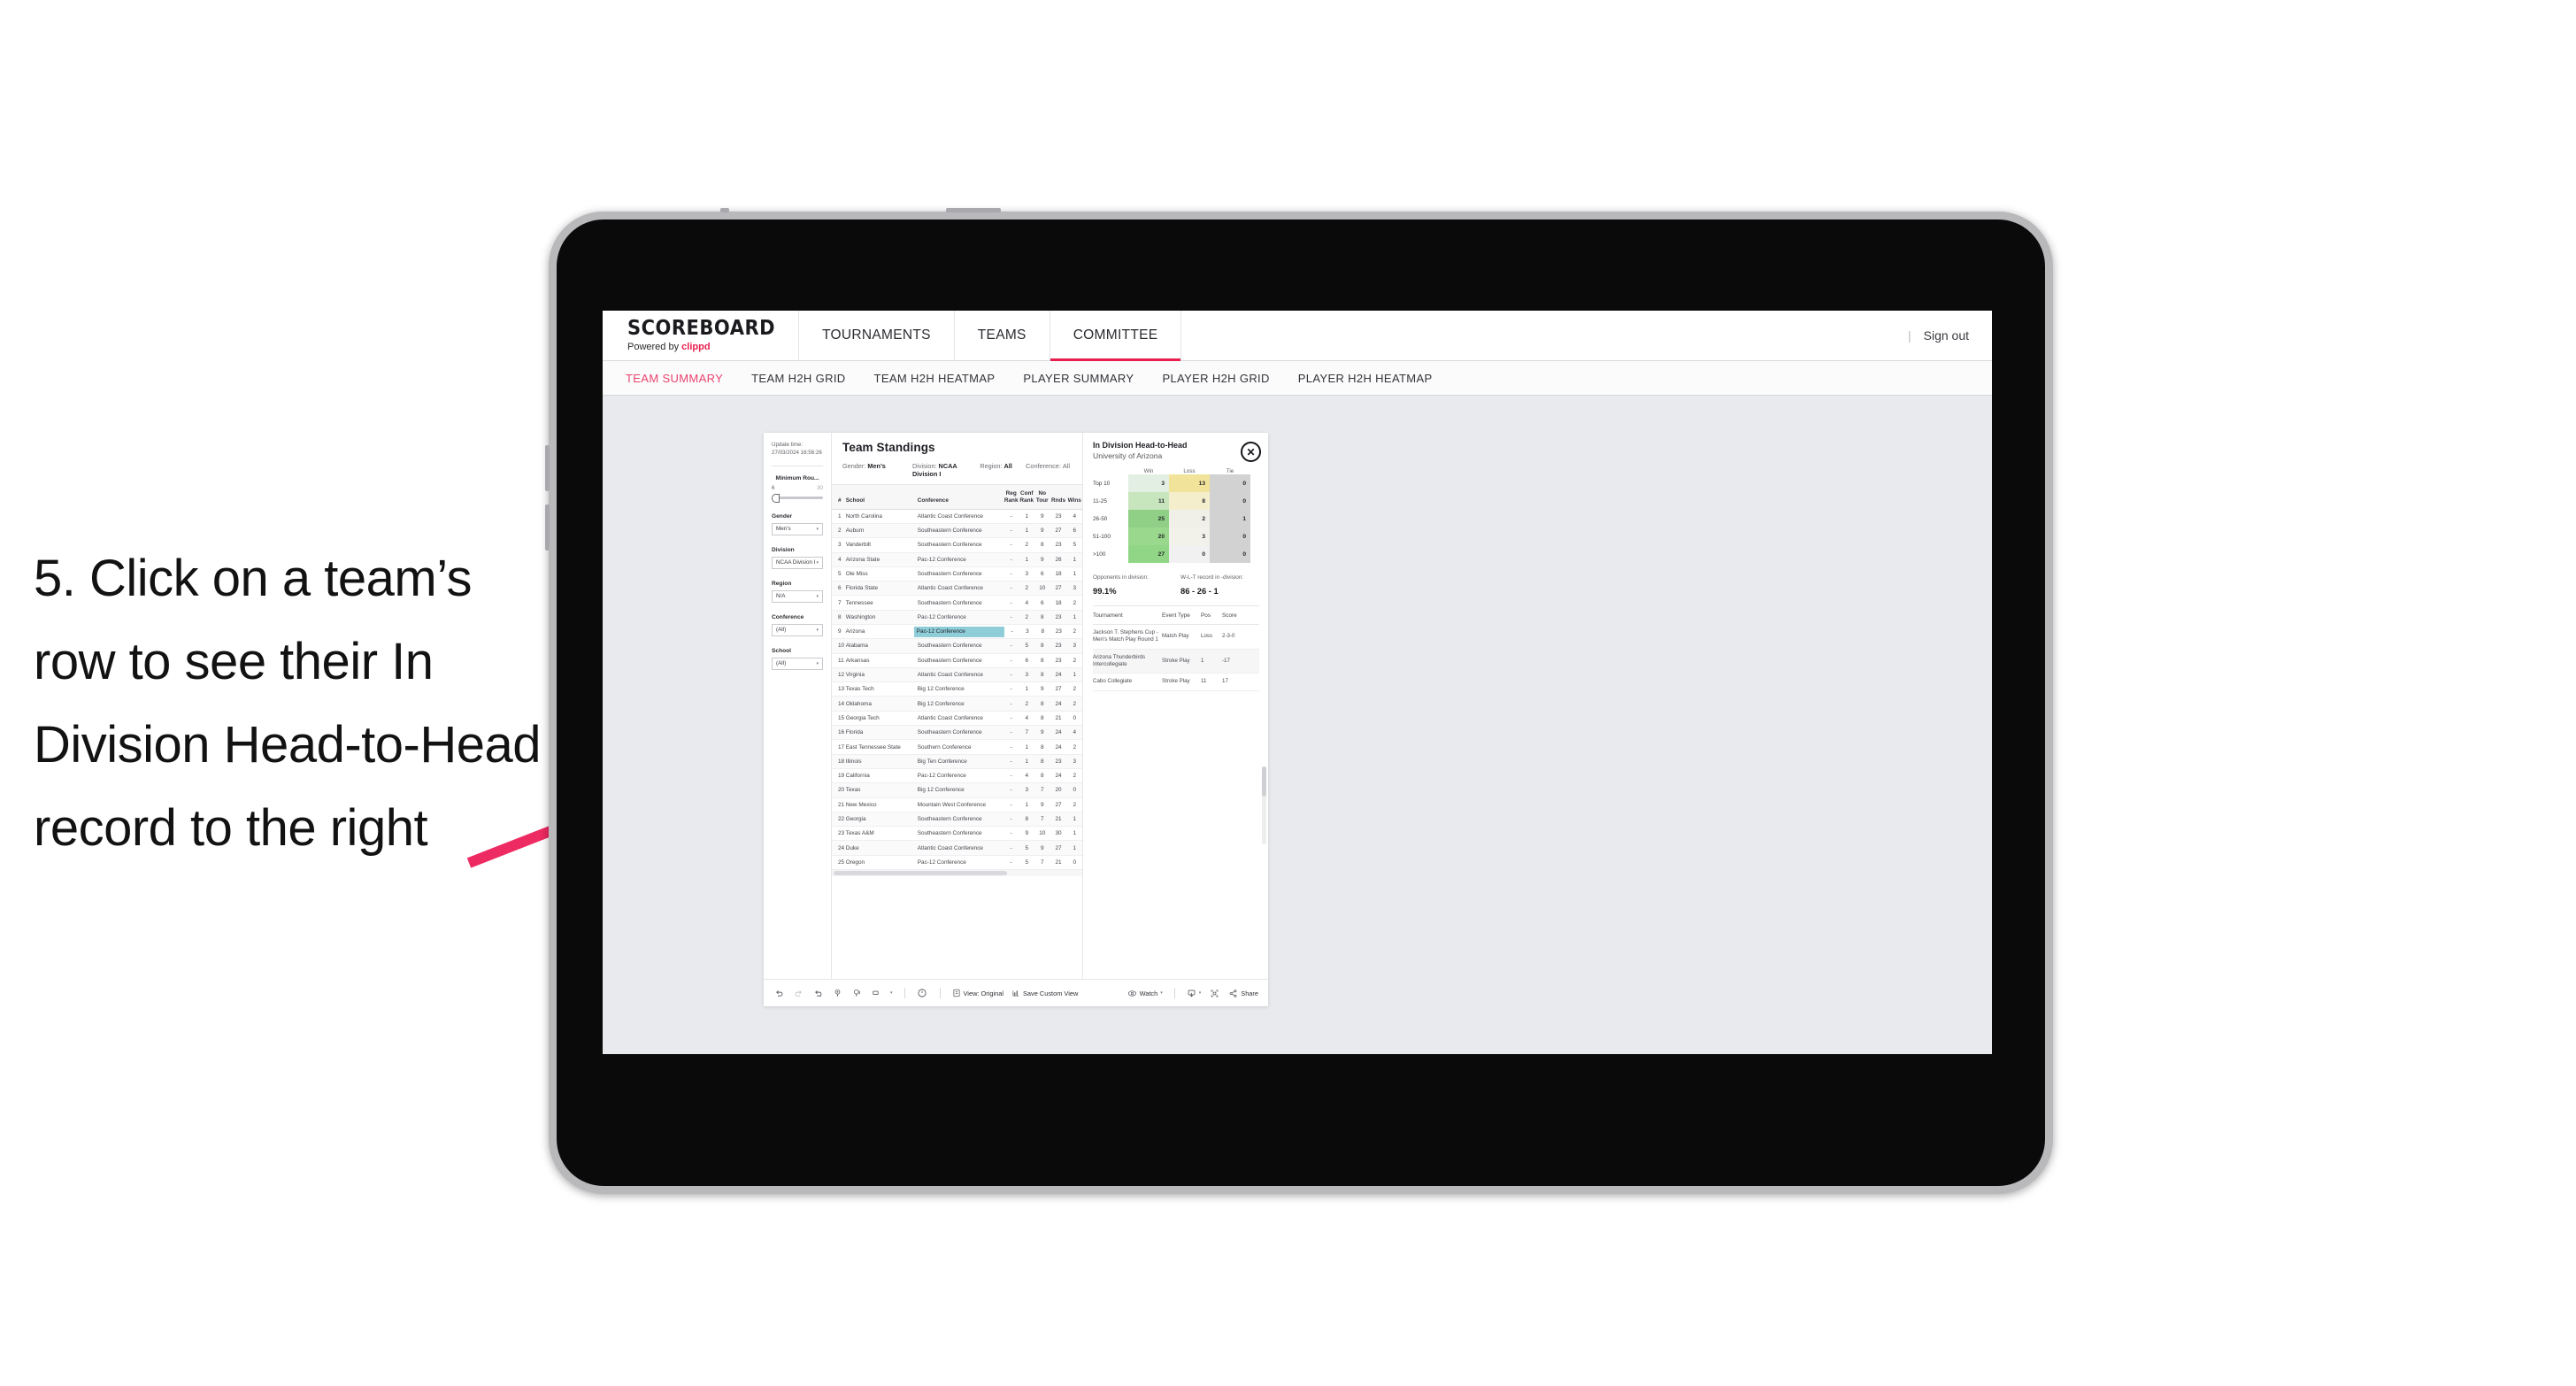  Describe the element at coordinates (1194, 994) in the screenshot. I see `download-button: ▾` at that location.